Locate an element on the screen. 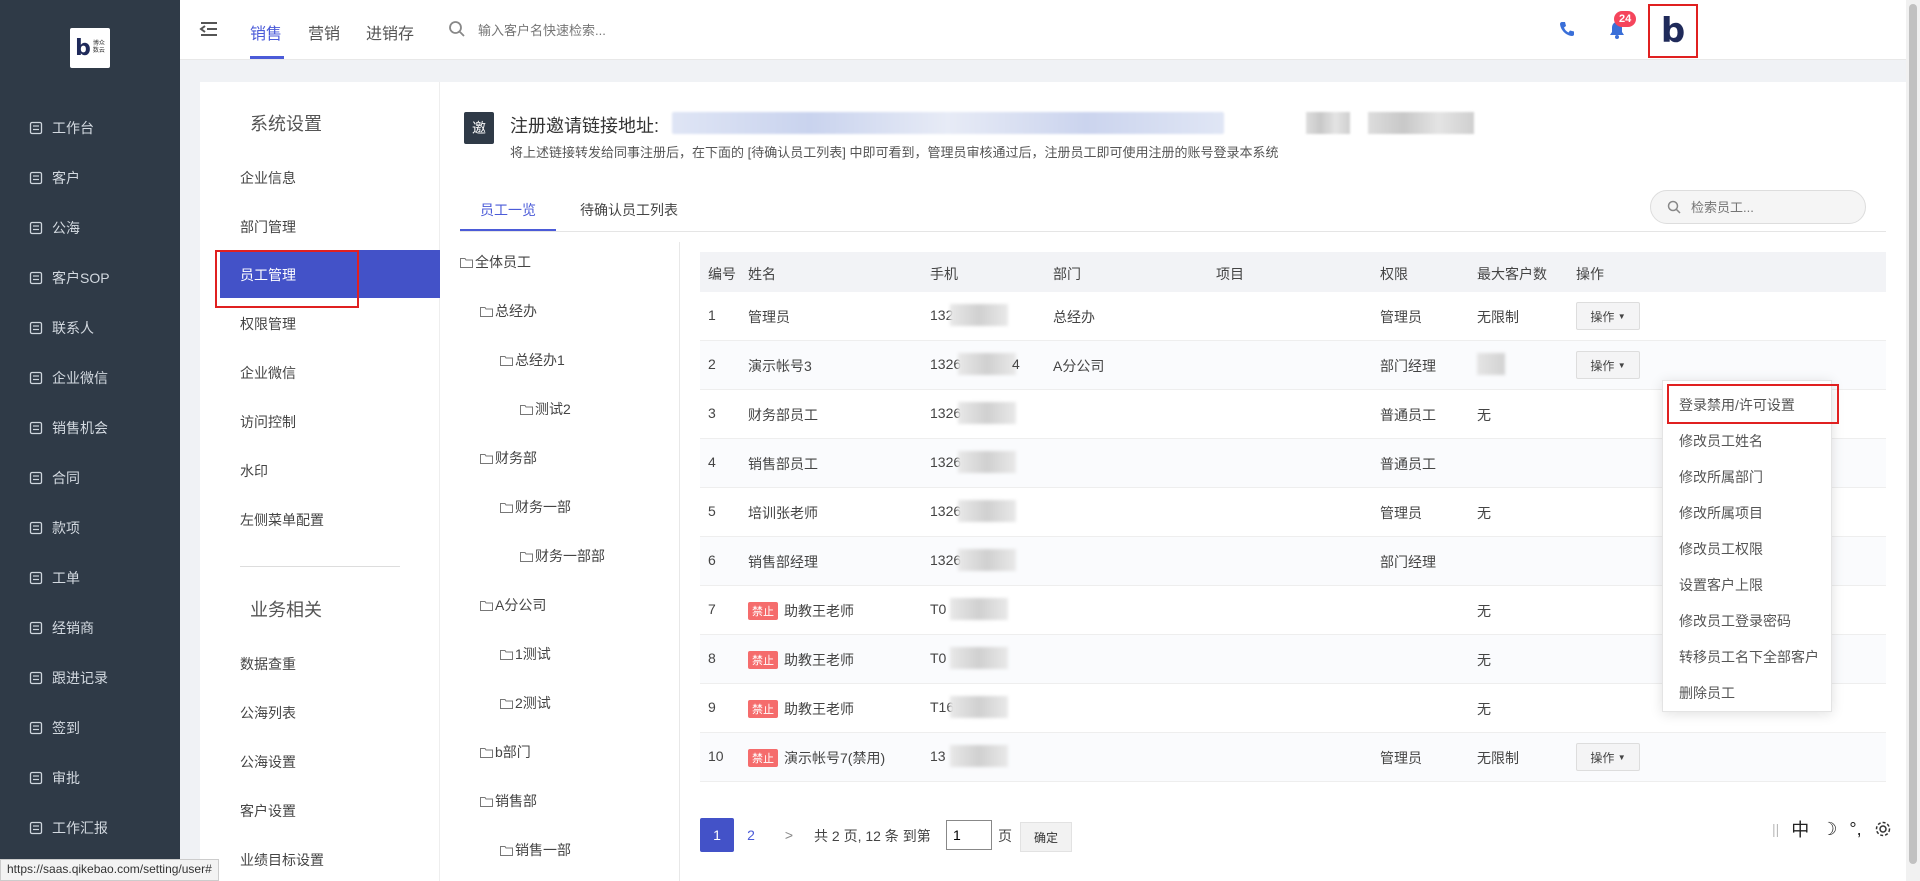 The image size is (1920, 881). tab-pending-employees: 待确认员工列表 is located at coordinates (629, 210).